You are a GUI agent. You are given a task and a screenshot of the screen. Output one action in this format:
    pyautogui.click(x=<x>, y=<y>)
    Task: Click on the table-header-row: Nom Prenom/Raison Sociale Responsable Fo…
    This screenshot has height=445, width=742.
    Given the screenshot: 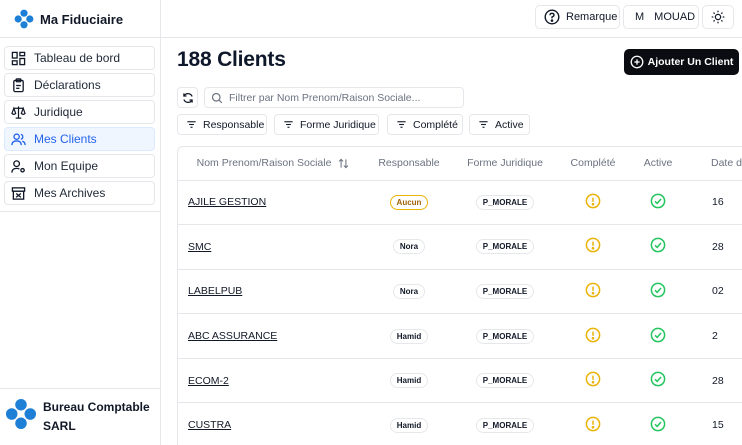 What is the action you would take?
    pyautogui.click(x=460, y=164)
    